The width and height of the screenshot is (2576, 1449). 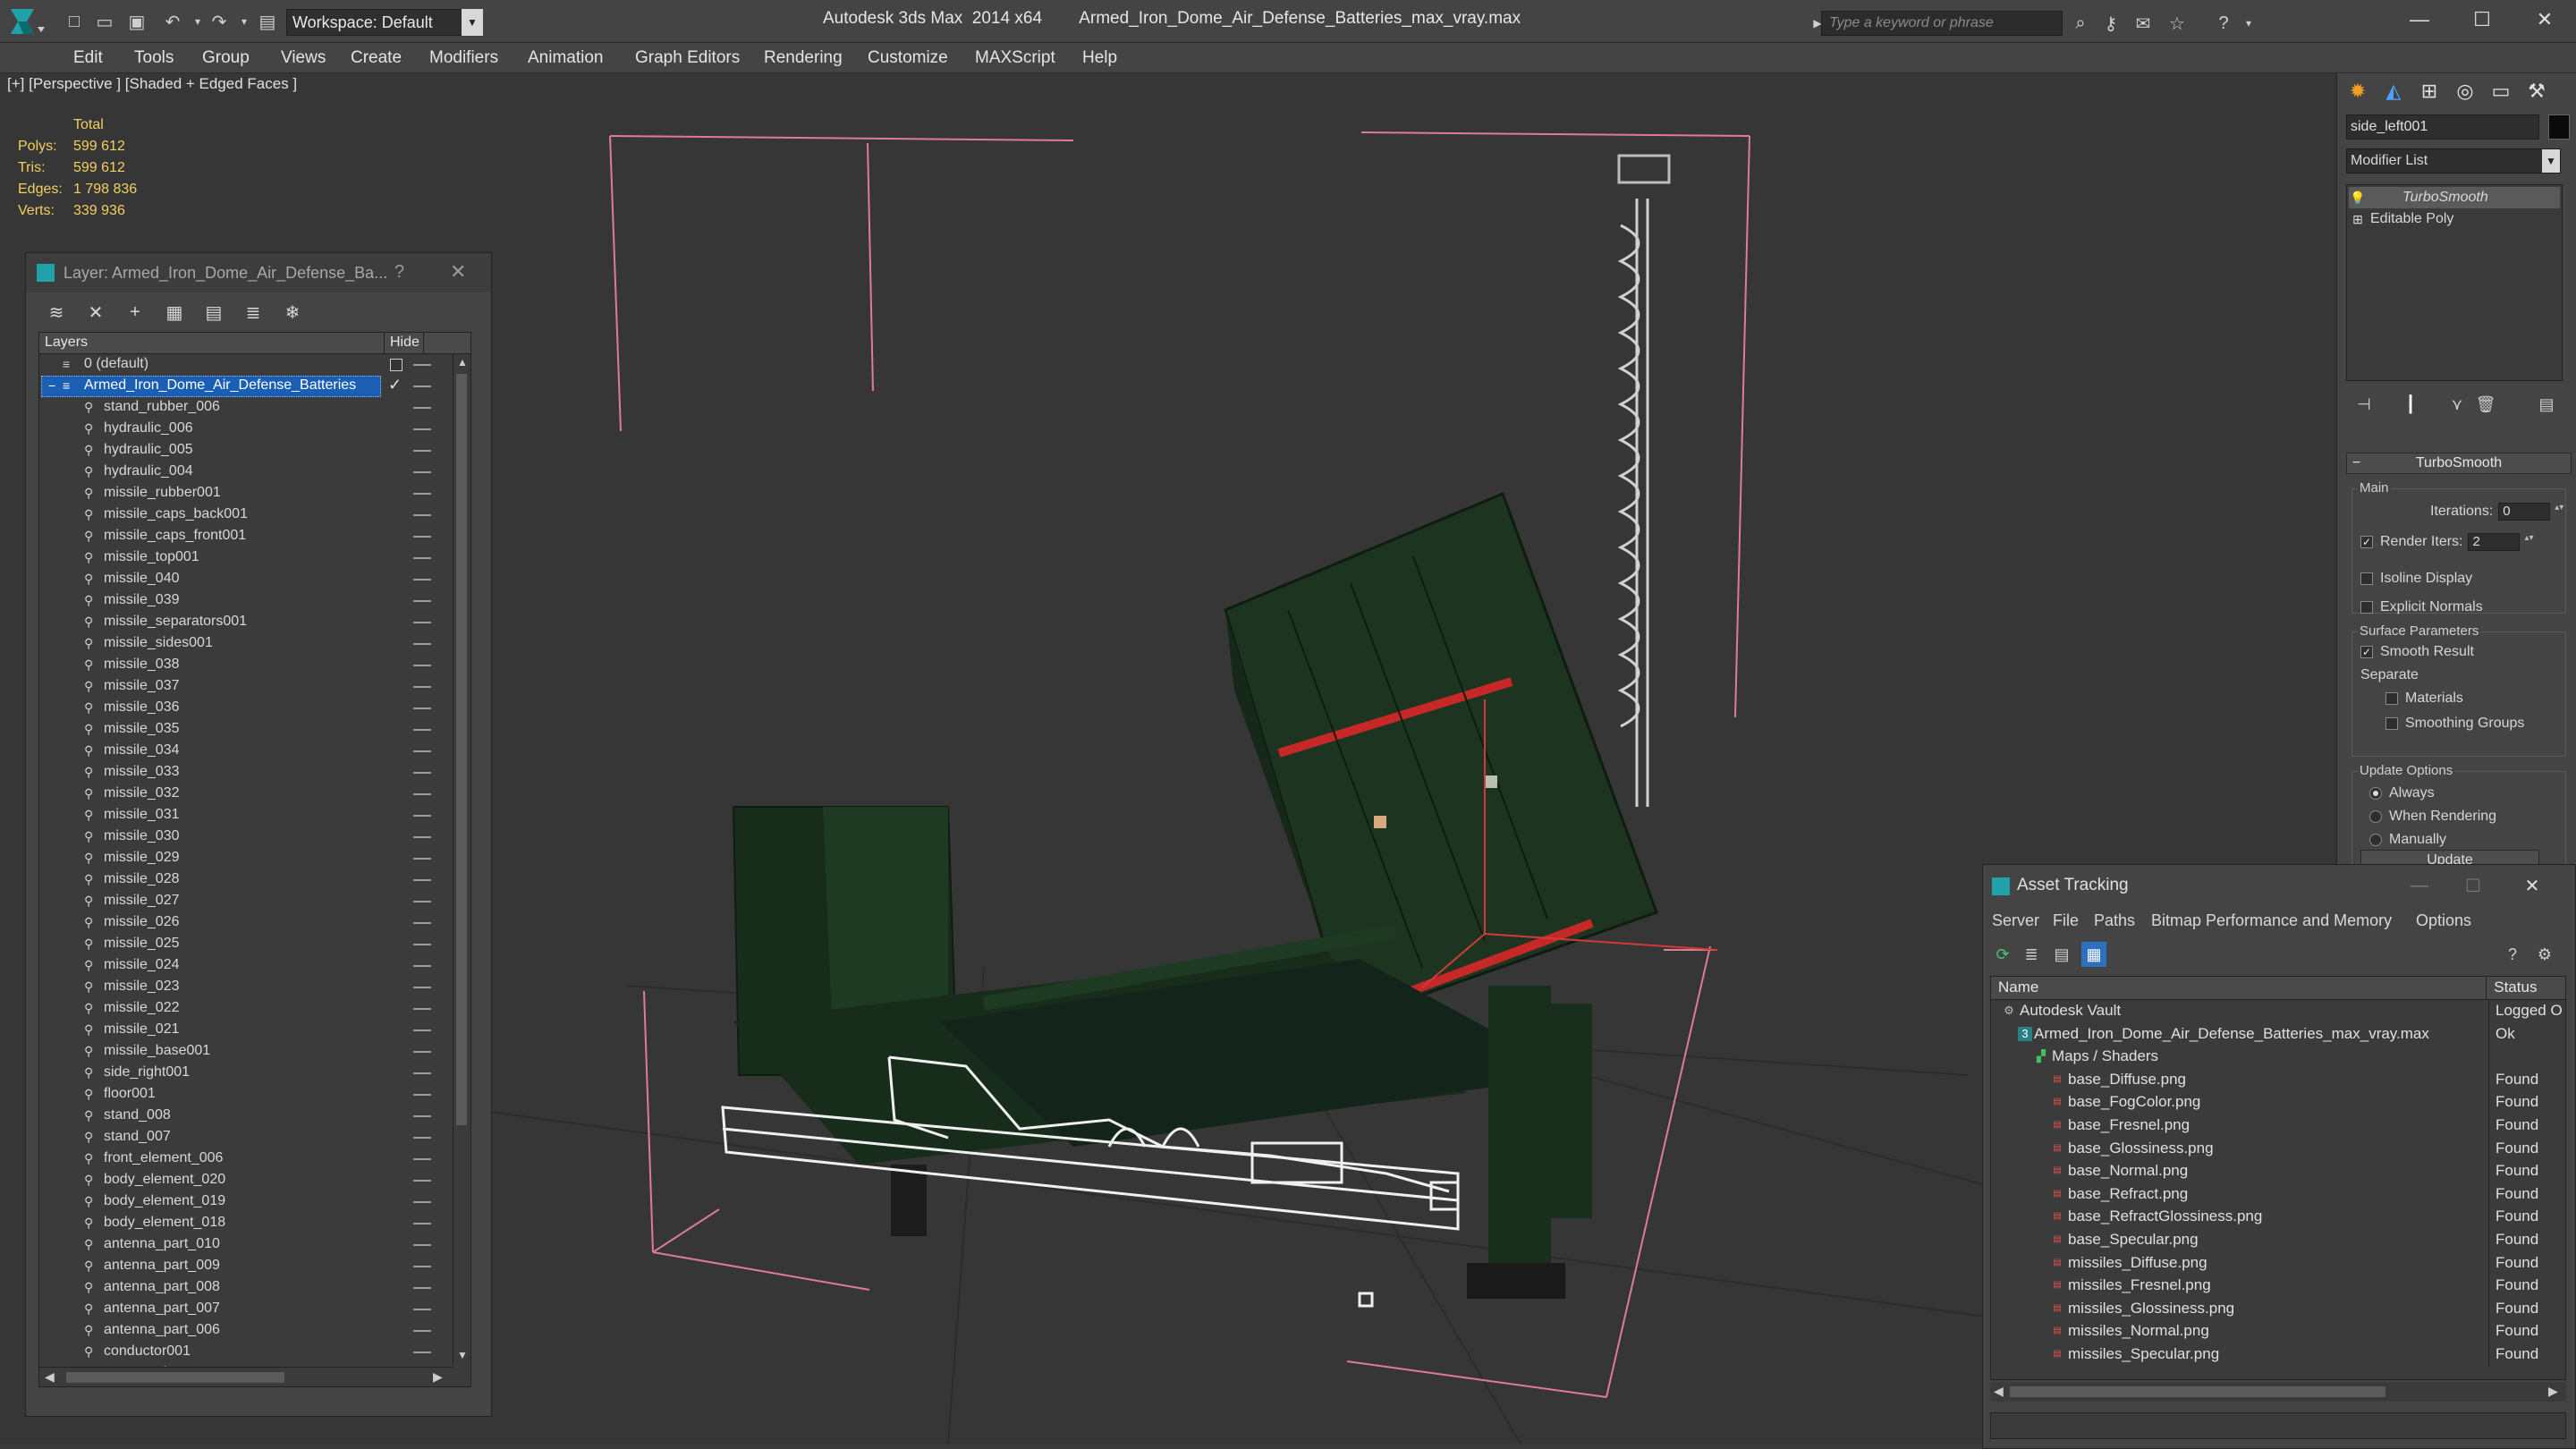 I want to click on asset-map-row: ▤ missiles_Glossiness.png Found, so click(x=2278, y=1309).